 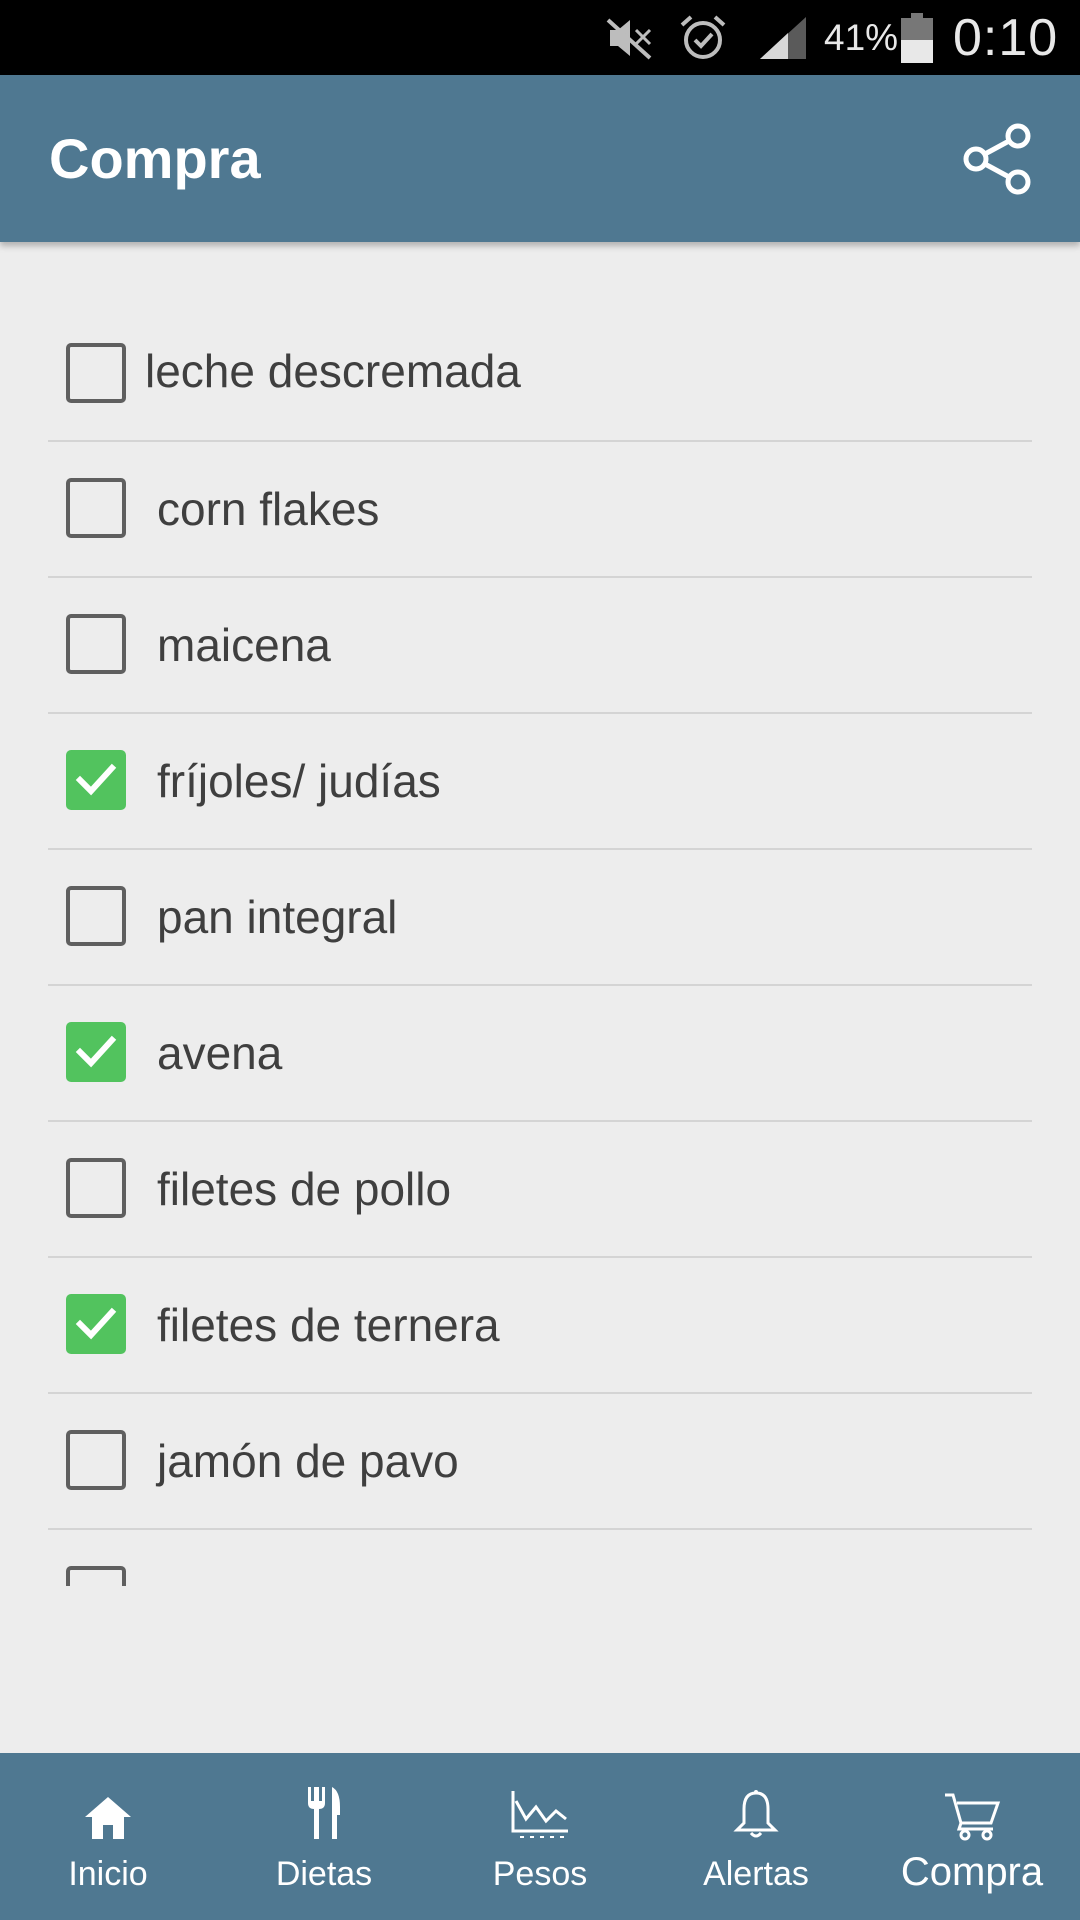 I want to click on list-item, so click(x=540, y=1558).